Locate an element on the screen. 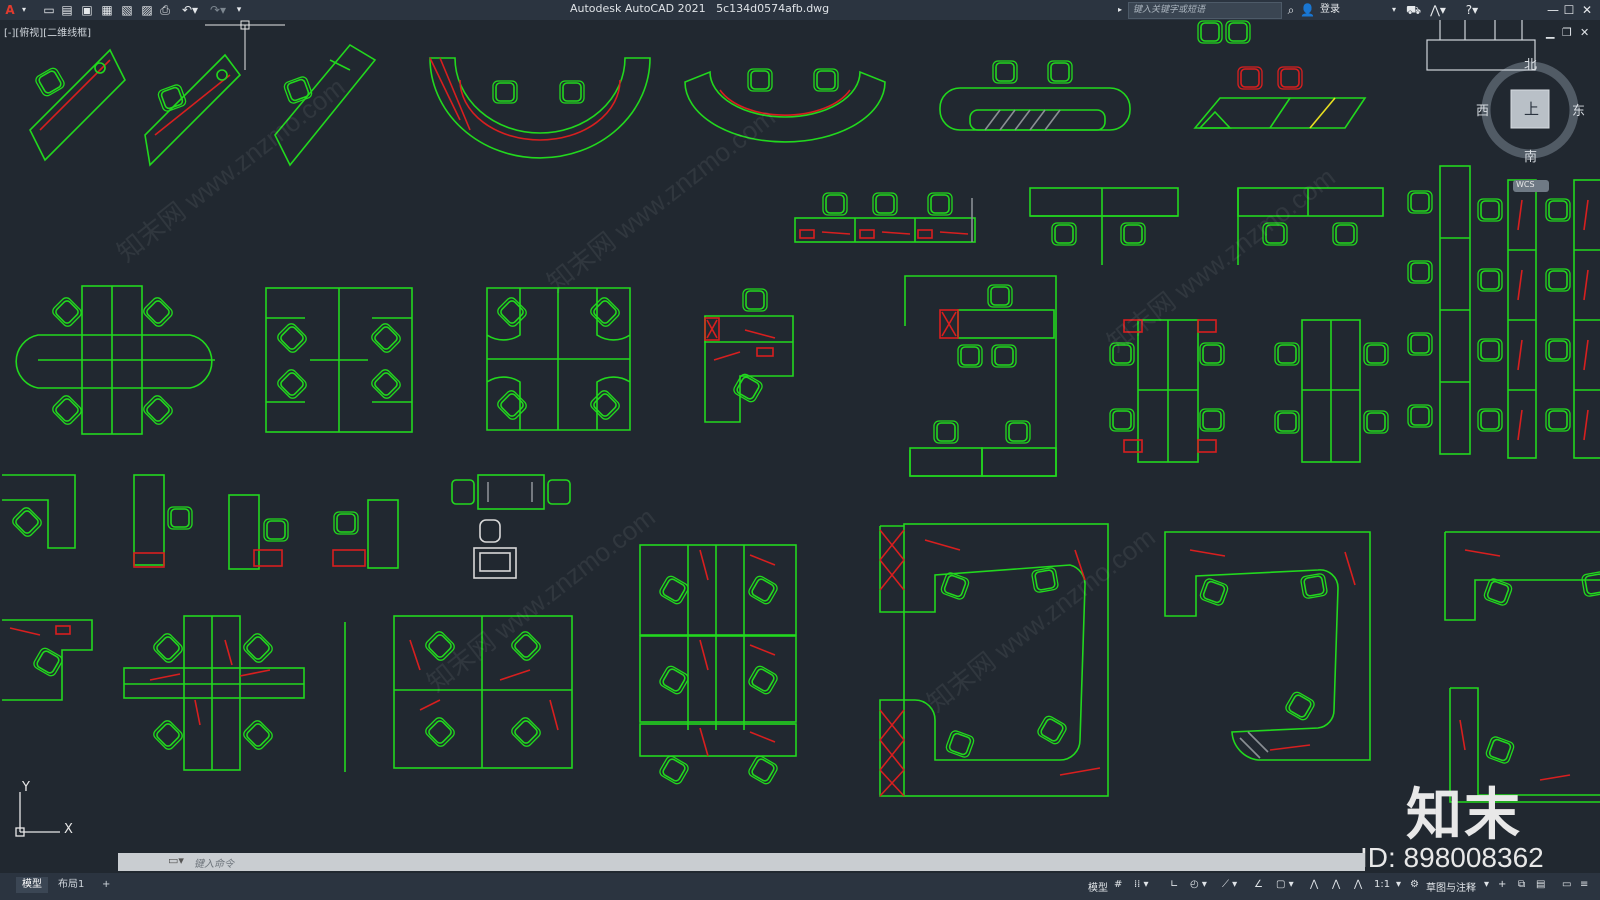 The width and height of the screenshot is (1600, 900). grid-icon: # is located at coordinates (1118, 884).